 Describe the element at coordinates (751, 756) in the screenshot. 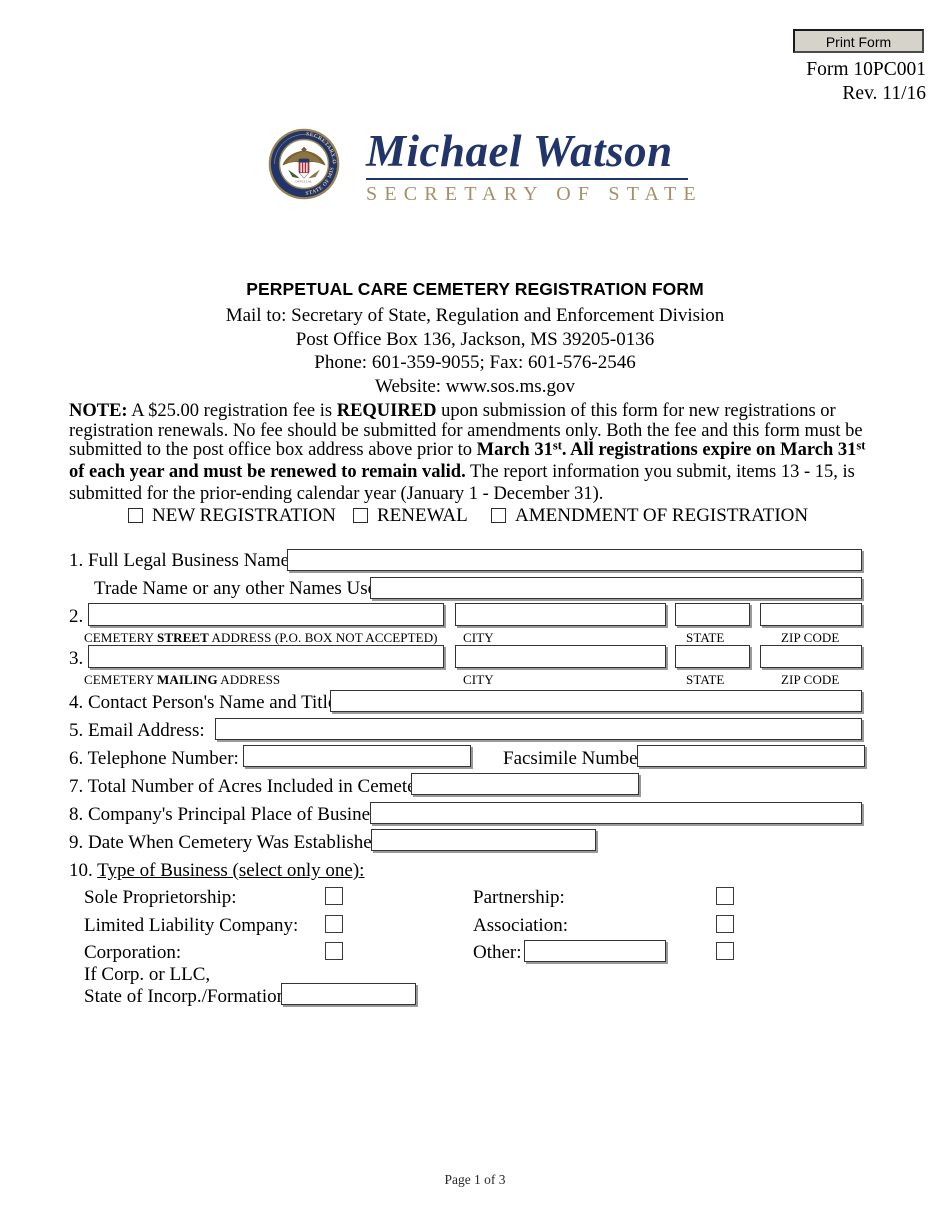

I see `input-facsimile-number` at that location.